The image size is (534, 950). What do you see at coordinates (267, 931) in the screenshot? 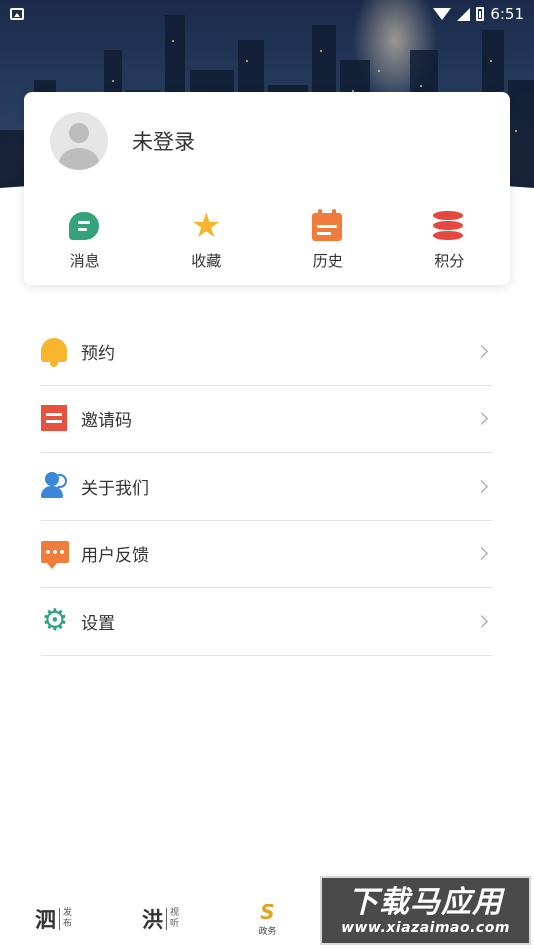
I see `nav-tab-label: 政务` at bounding box center [267, 931].